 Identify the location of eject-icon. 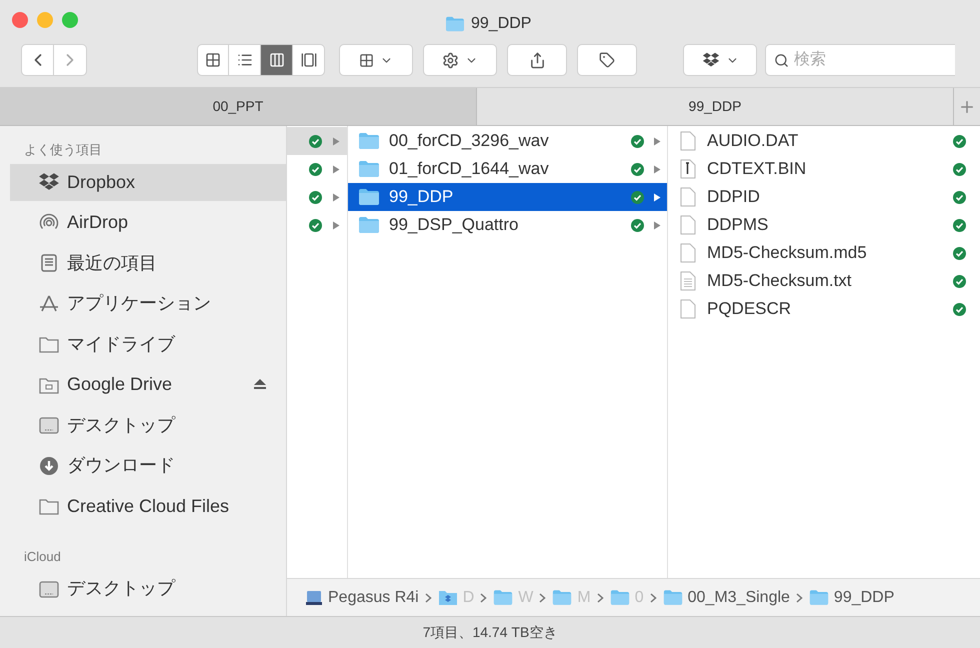
(260, 384).